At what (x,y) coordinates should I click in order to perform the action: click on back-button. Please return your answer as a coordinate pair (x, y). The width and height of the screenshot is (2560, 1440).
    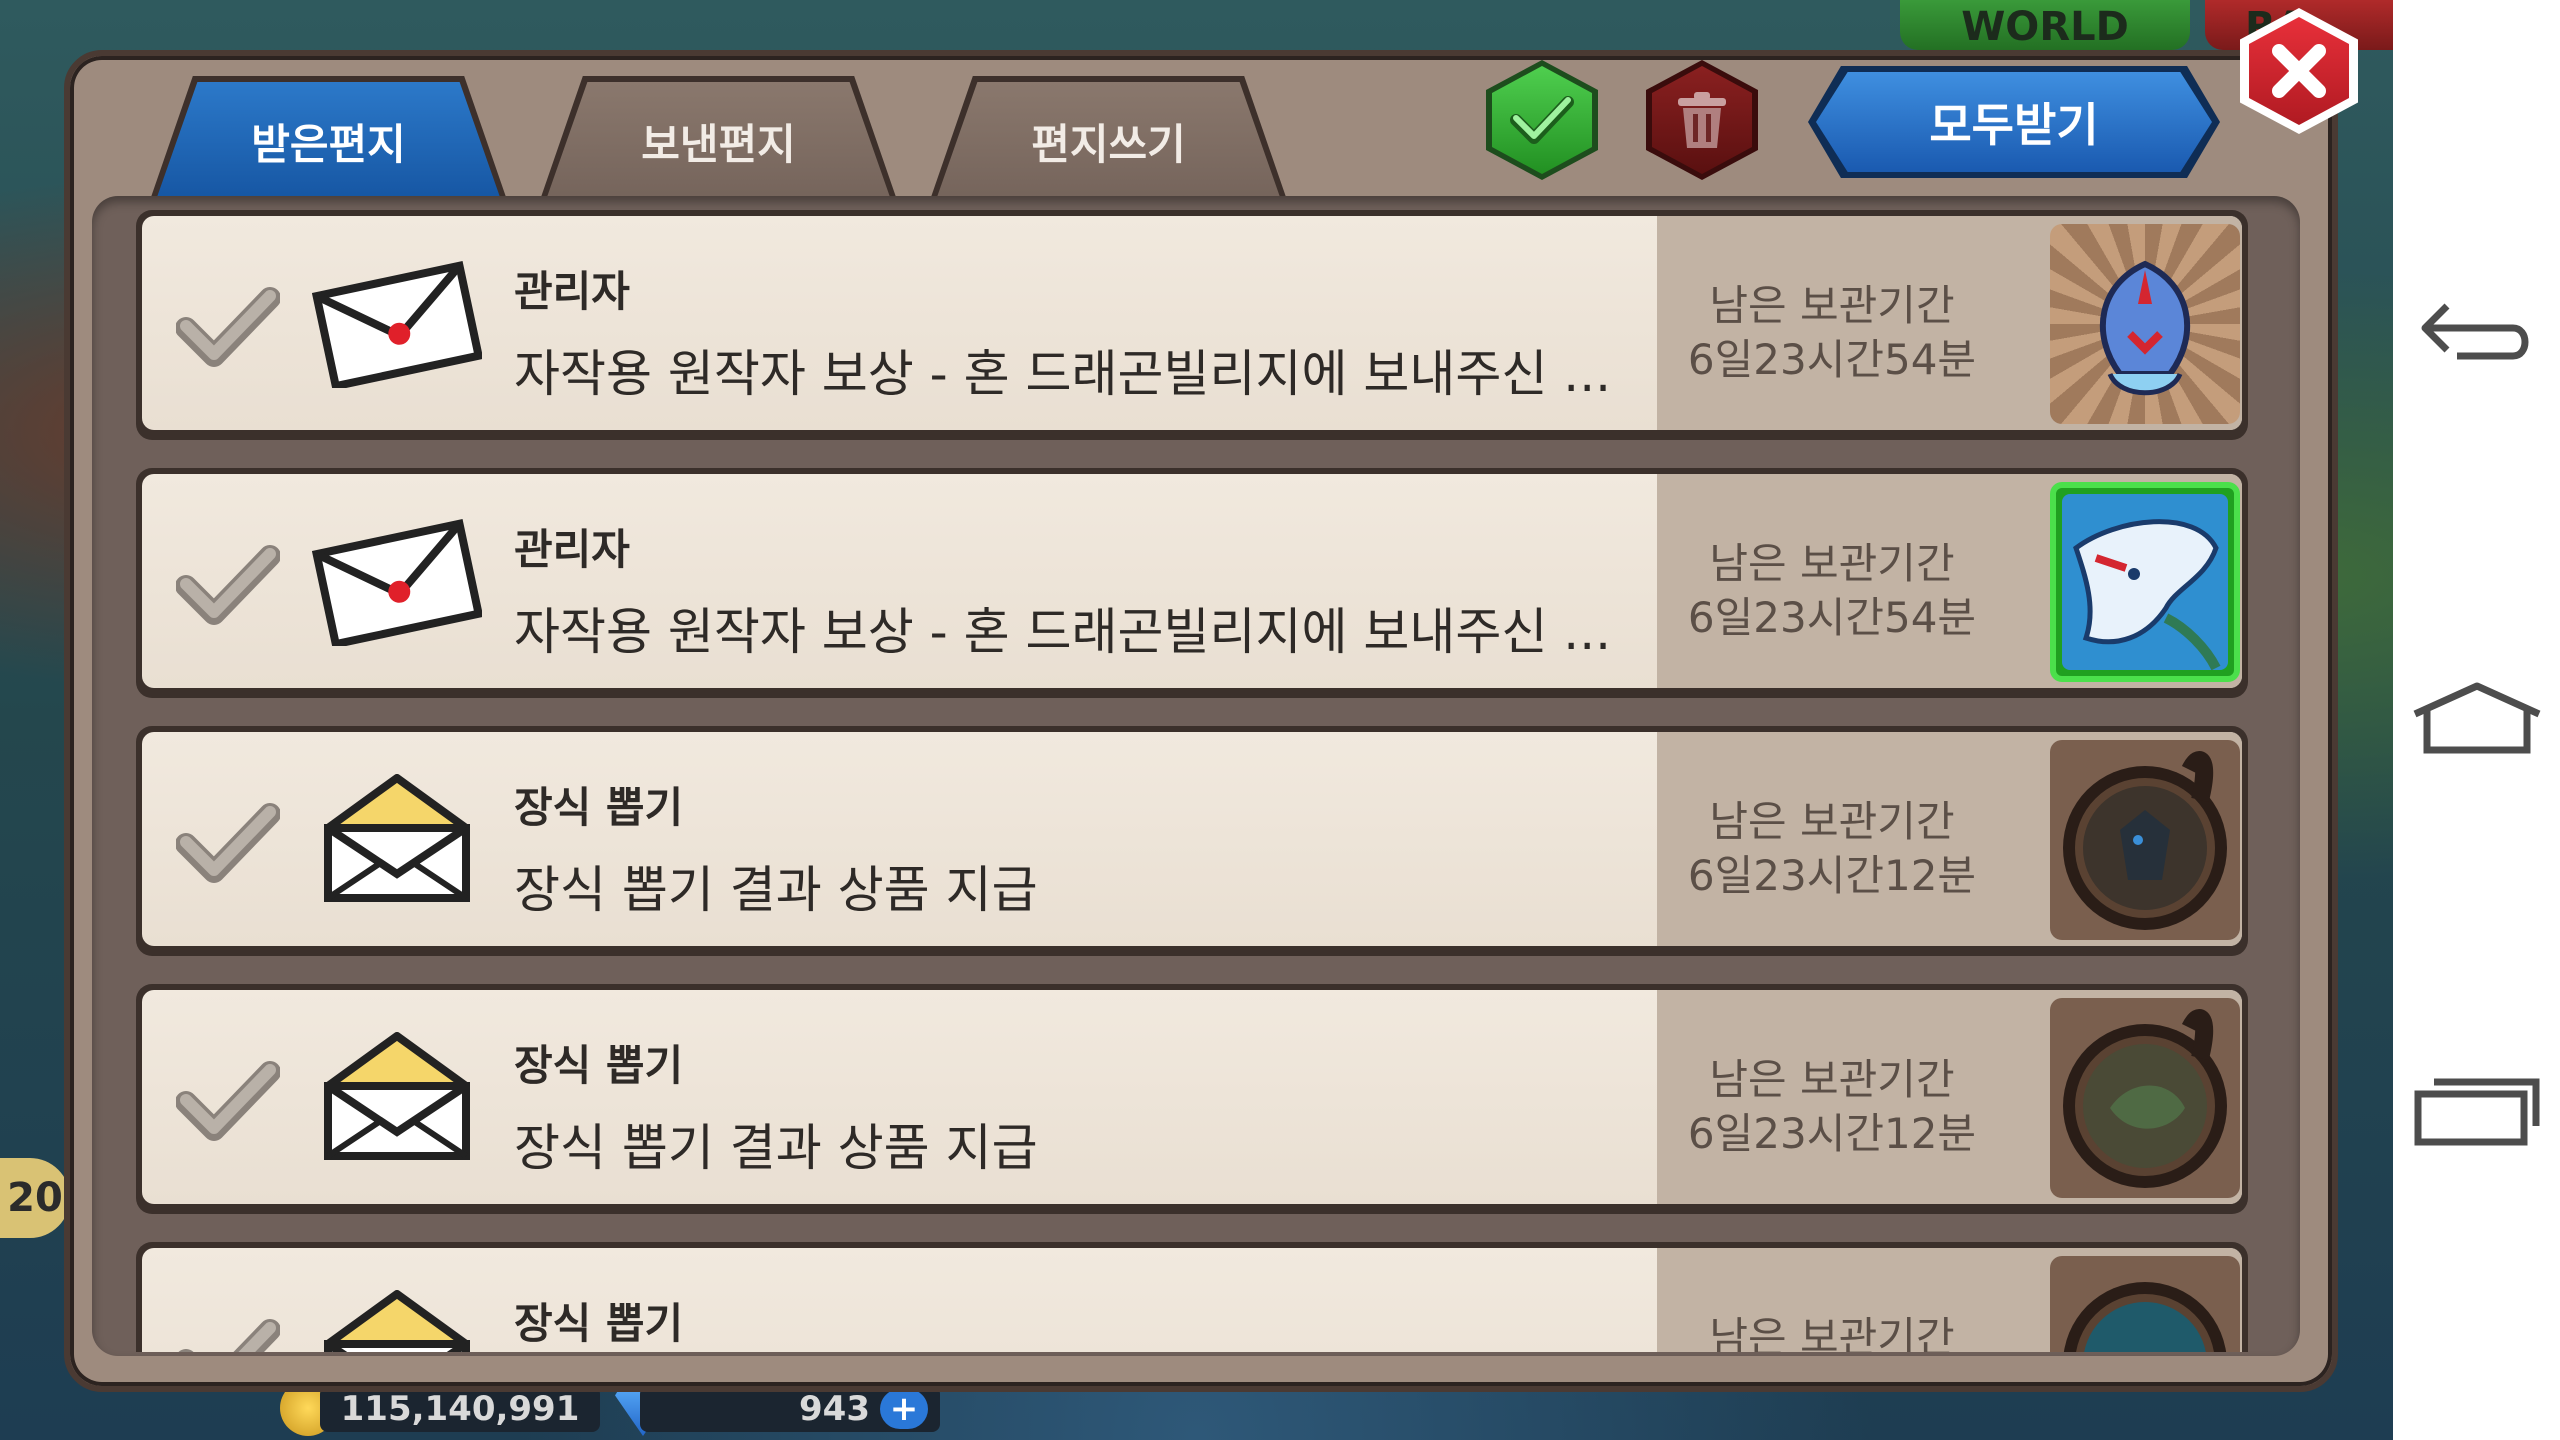
    Looking at the image, I should click on (2476, 332).